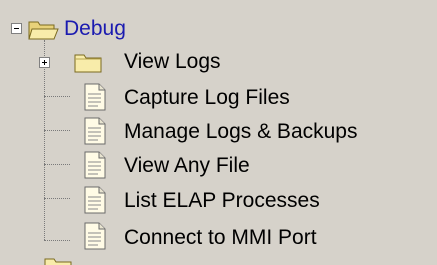 The image size is (437, 265). I want to click on tree-node-label: Manage Logs & Backups, so click(241, 131).